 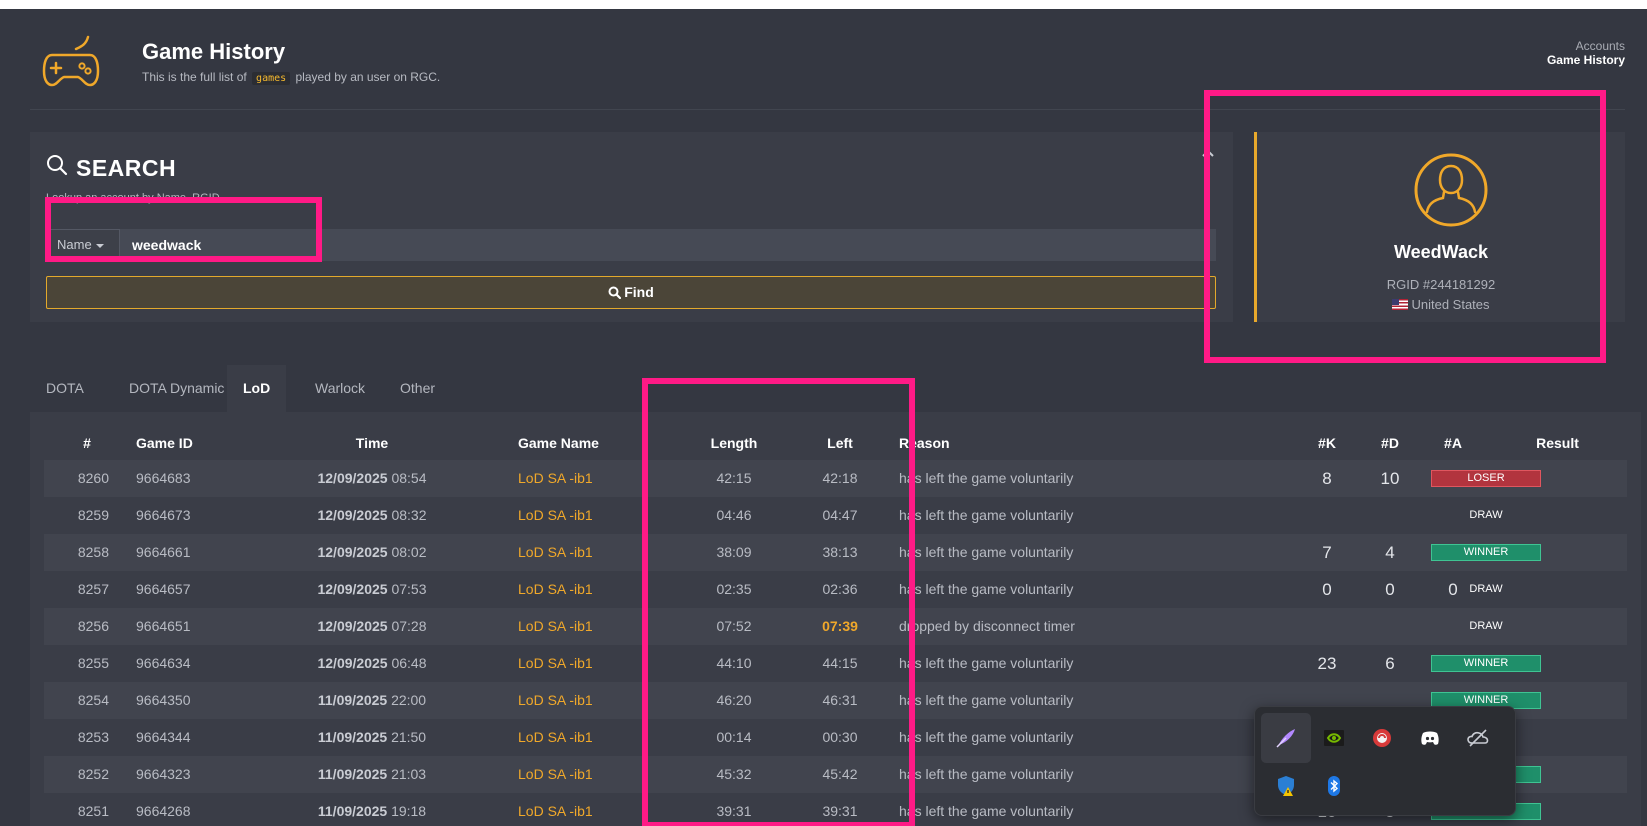 What do you see at coordinates (409, 589) in the screenshot?
I see `row-clock: 07:53` at bounding box center [409, 589].